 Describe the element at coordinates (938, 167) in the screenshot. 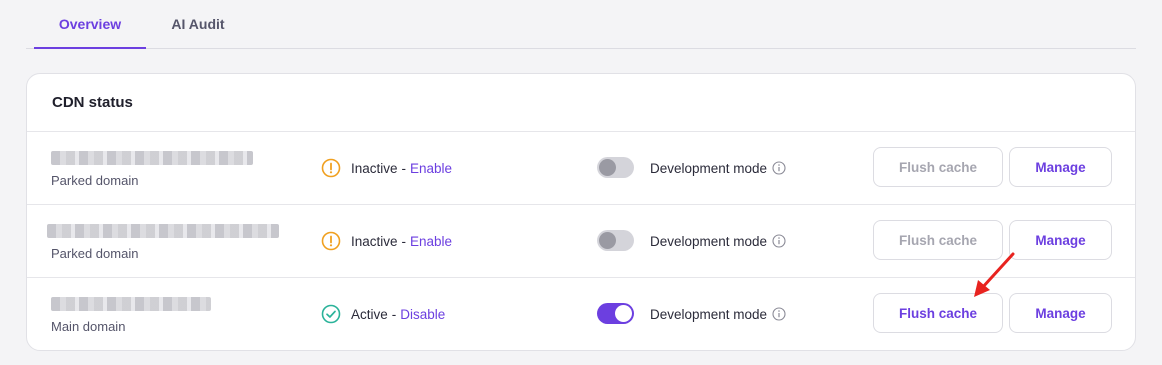

I see `flush-cache-button: Flush cache` at that location.